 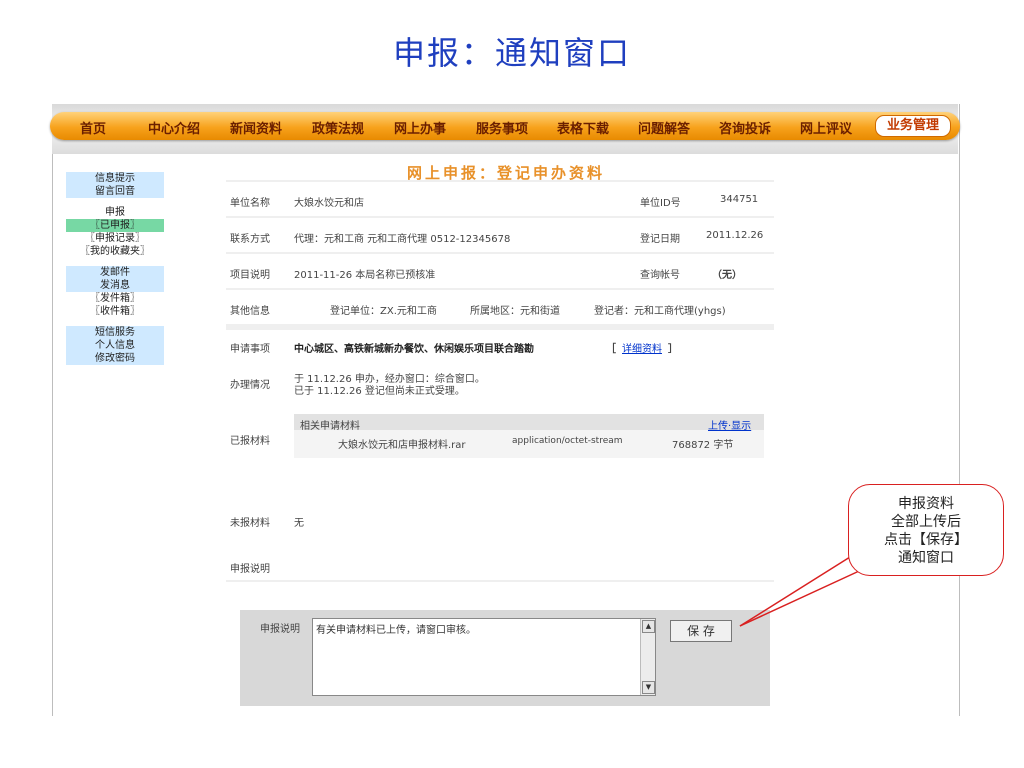 I want to click on callout-pointer, so click(x=805, y=589).